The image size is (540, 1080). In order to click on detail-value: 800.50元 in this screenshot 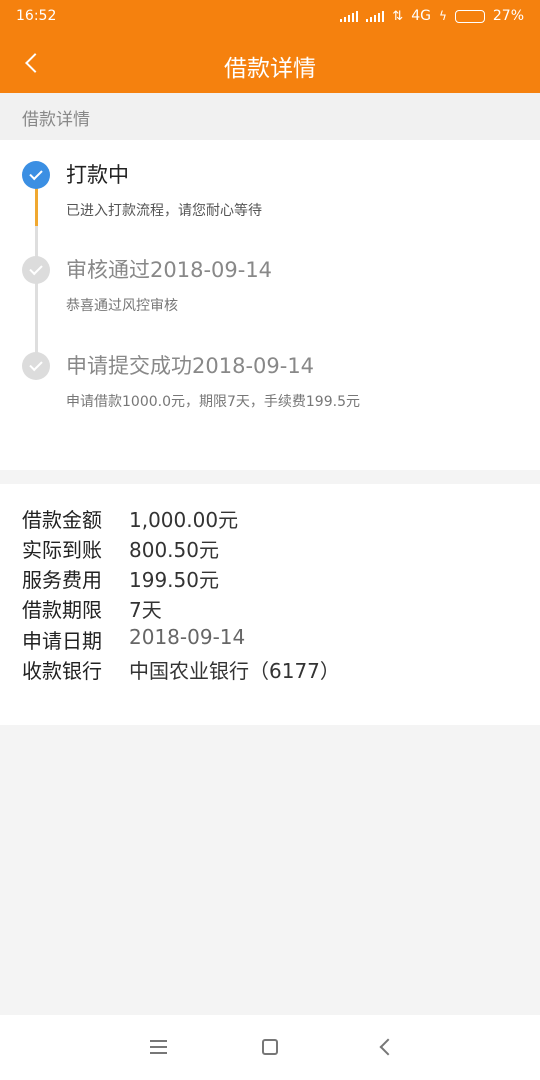, I will do `click(174, 550)`.